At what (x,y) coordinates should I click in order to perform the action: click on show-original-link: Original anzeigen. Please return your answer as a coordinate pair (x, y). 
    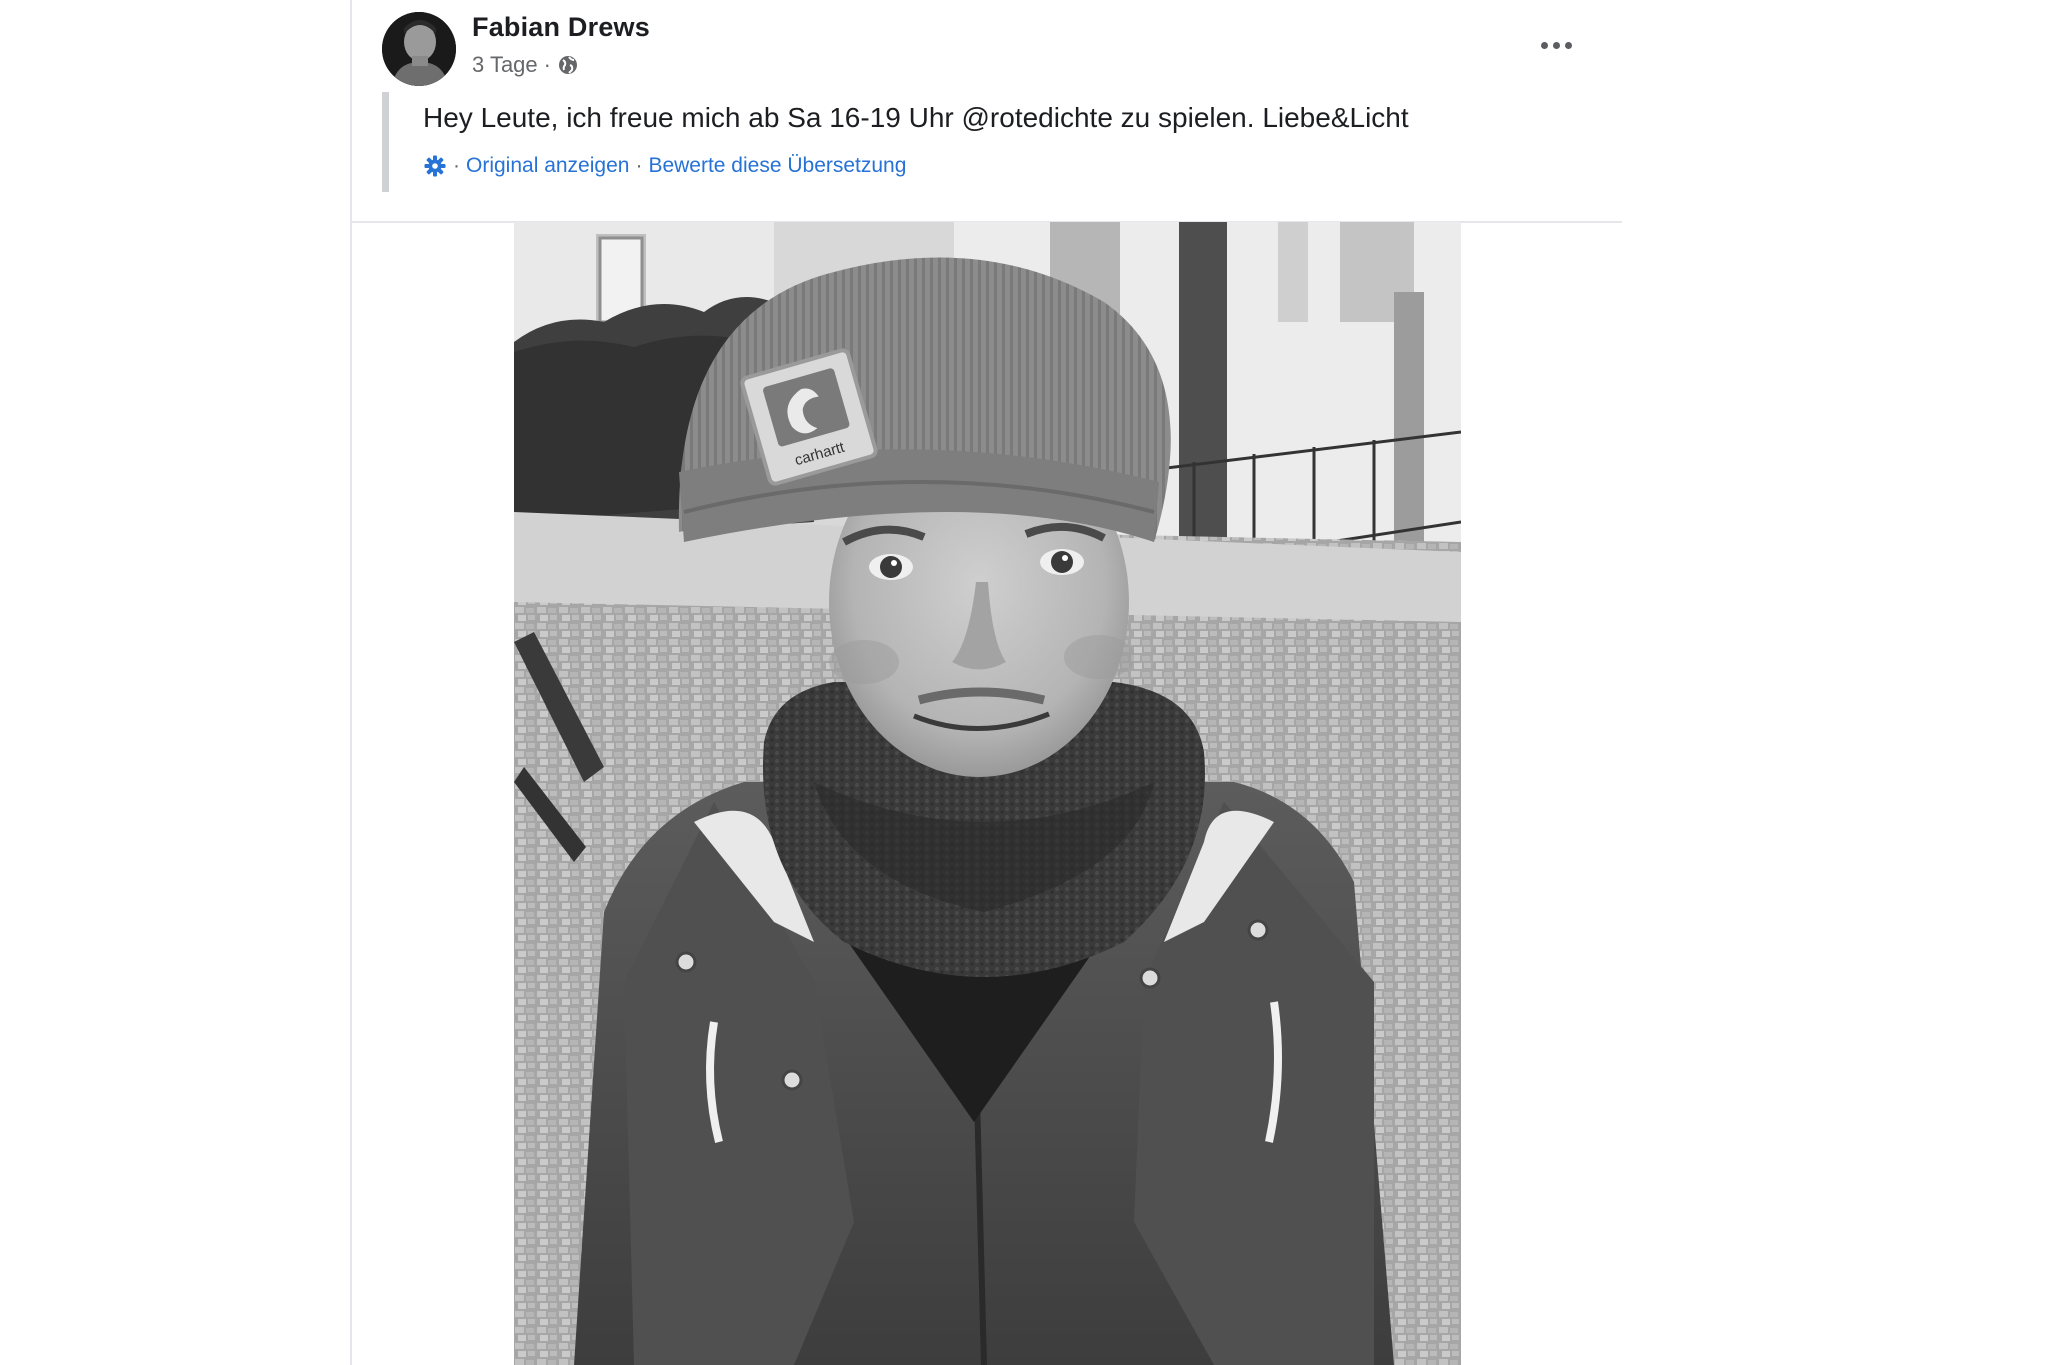
    Looking at the image, I should click on (547, 166).